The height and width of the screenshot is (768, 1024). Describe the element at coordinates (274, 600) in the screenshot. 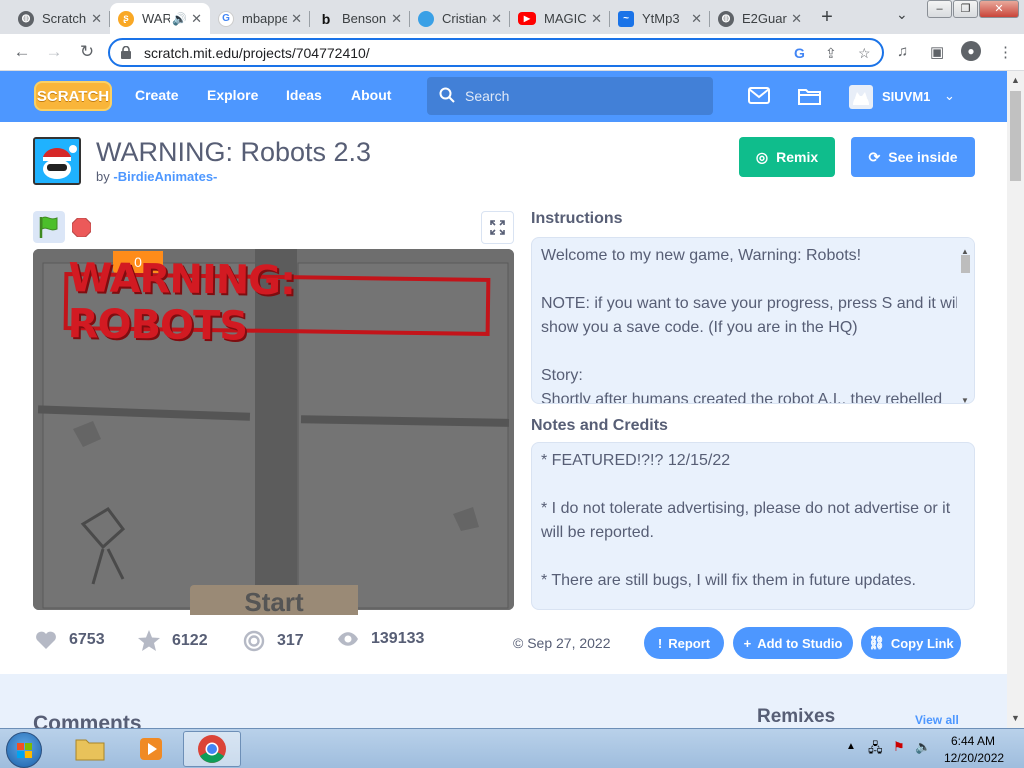

I see `stage-start-button: Start` at that location.